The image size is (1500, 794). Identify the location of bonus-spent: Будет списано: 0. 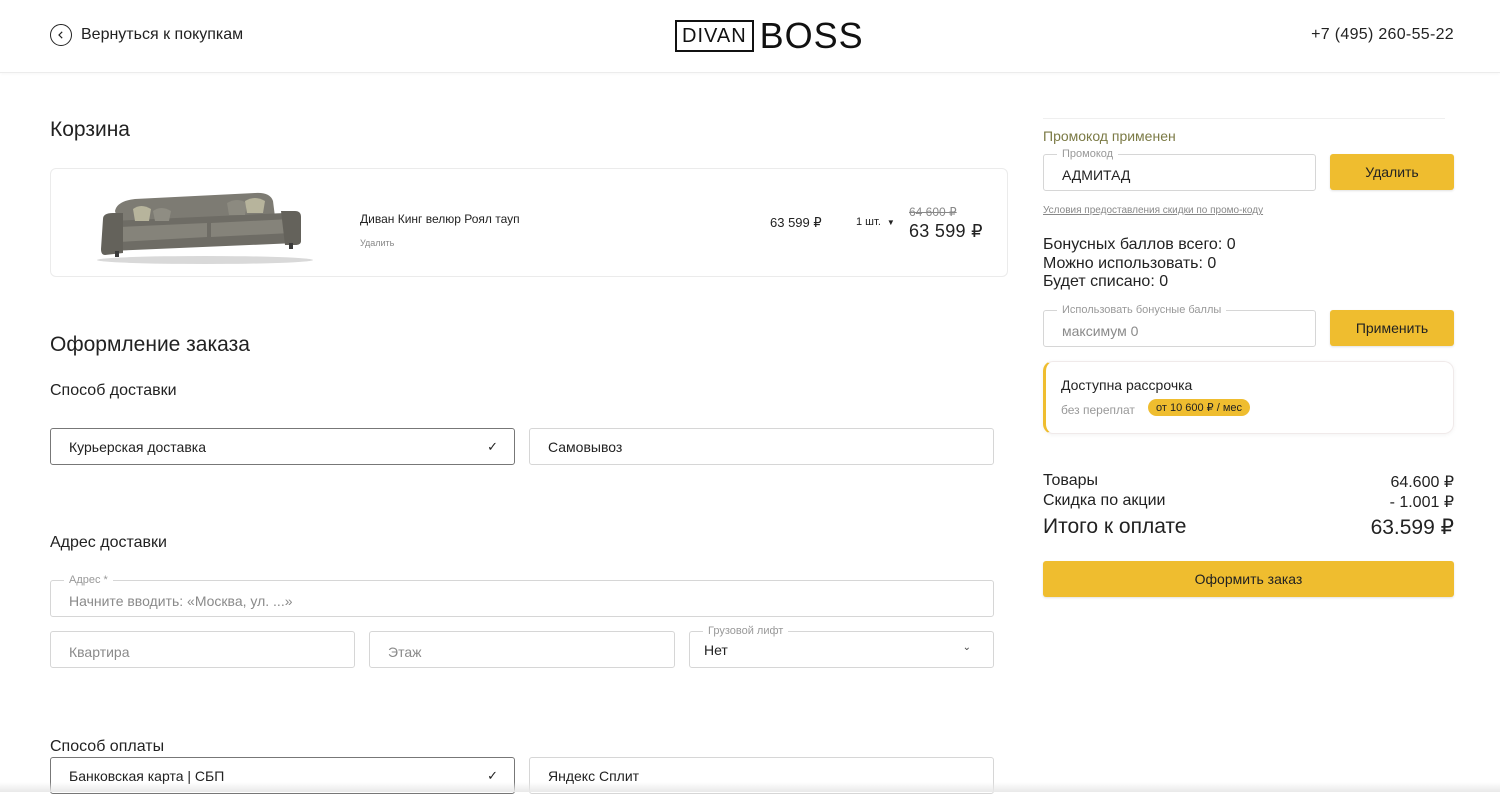
(1106, 281).